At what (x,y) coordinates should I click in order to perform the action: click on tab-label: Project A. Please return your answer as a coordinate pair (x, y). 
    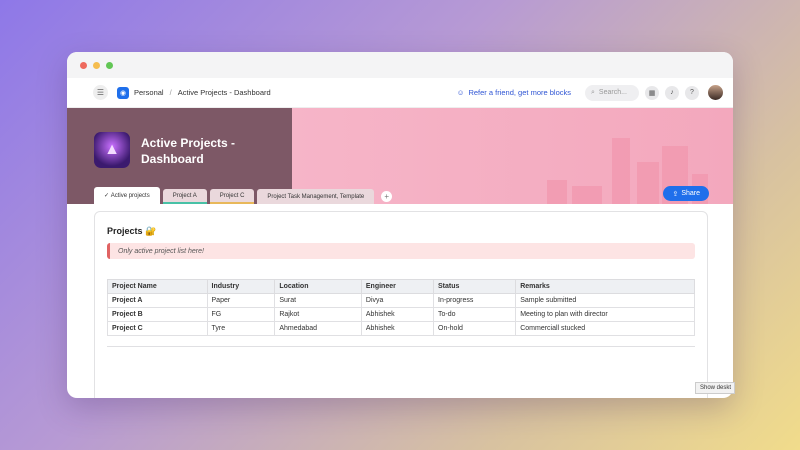
    Looking at the image, I should click on (184, 195).